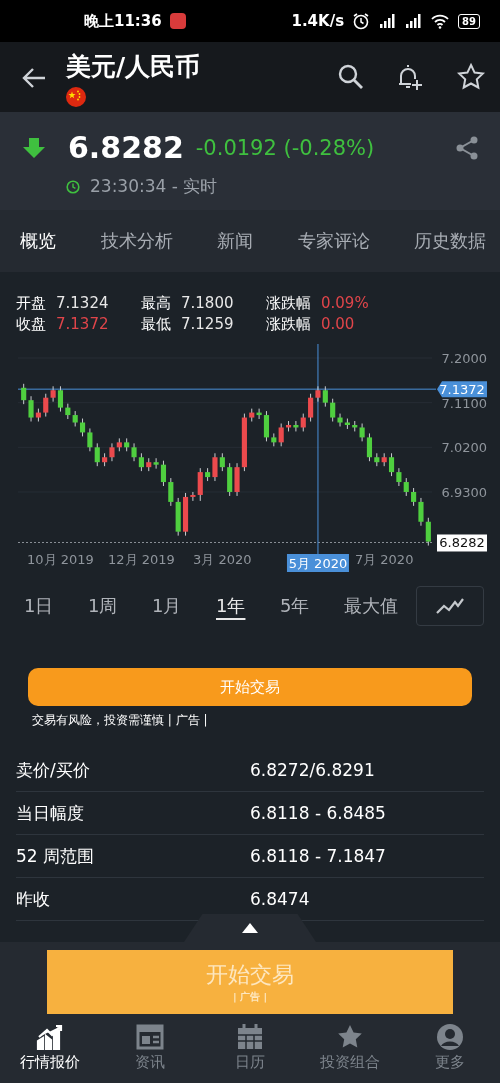 Image resolution: width=500 pixels, height=1083 pixels. I want to click on profile-icon, so click(450, 1037).